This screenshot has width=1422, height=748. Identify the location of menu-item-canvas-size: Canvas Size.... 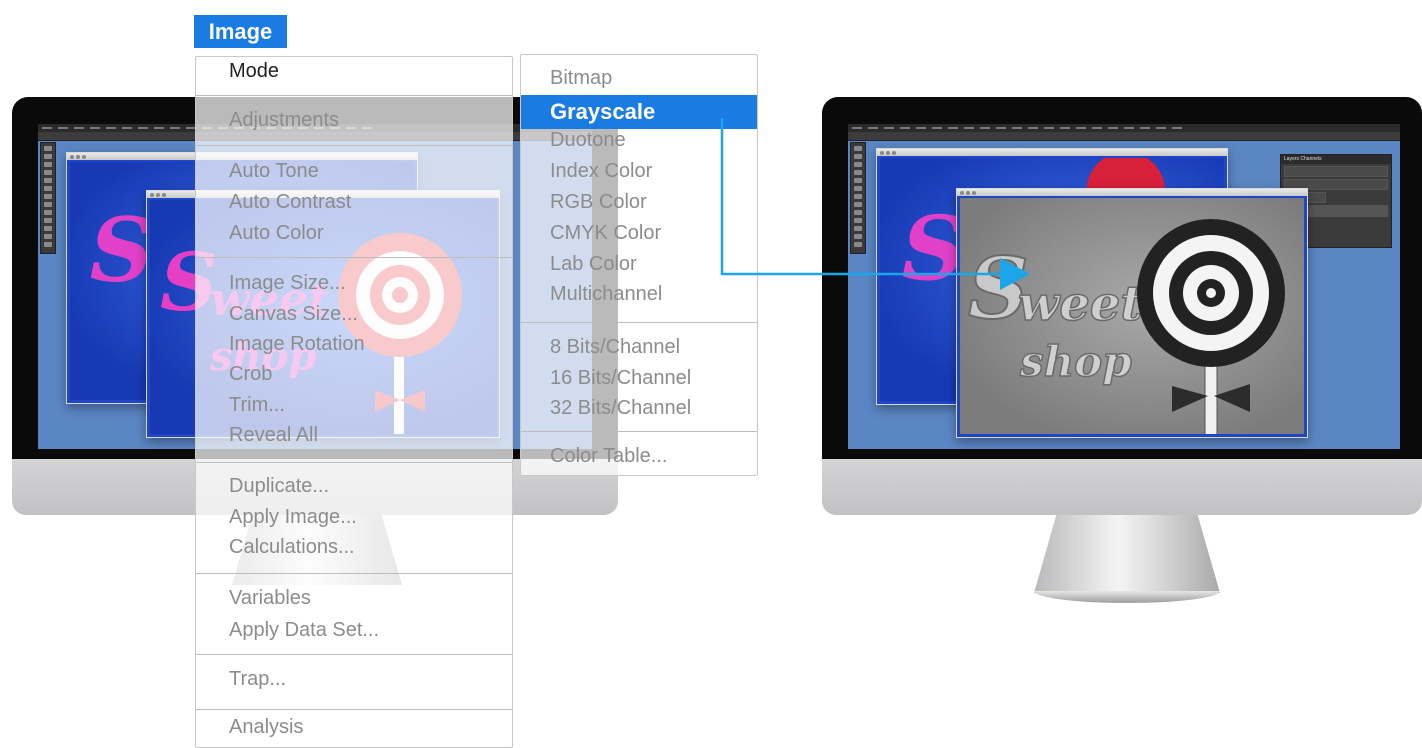
(354, 314).